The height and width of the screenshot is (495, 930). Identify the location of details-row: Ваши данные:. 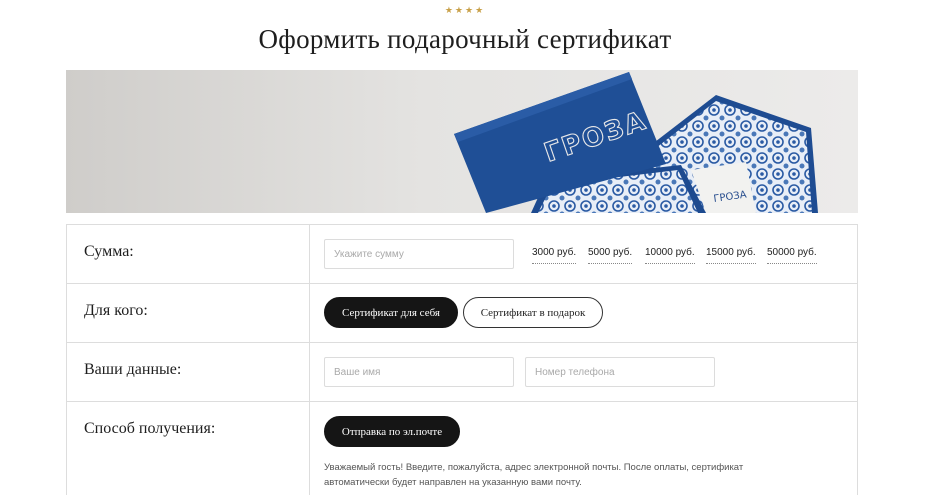
(462, 371).